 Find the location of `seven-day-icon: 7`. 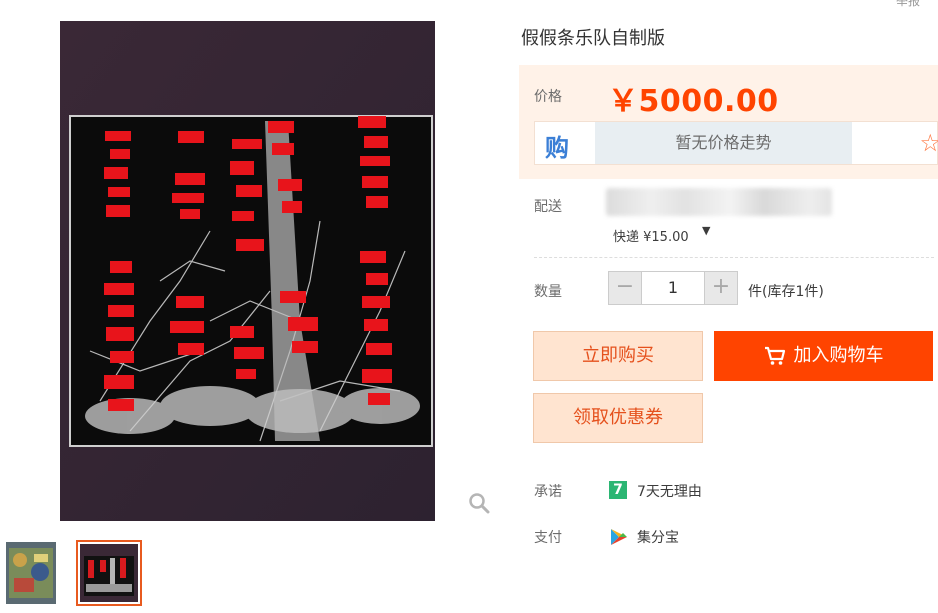

seven-day-icon: 7 is located at coordinates (618, 490).